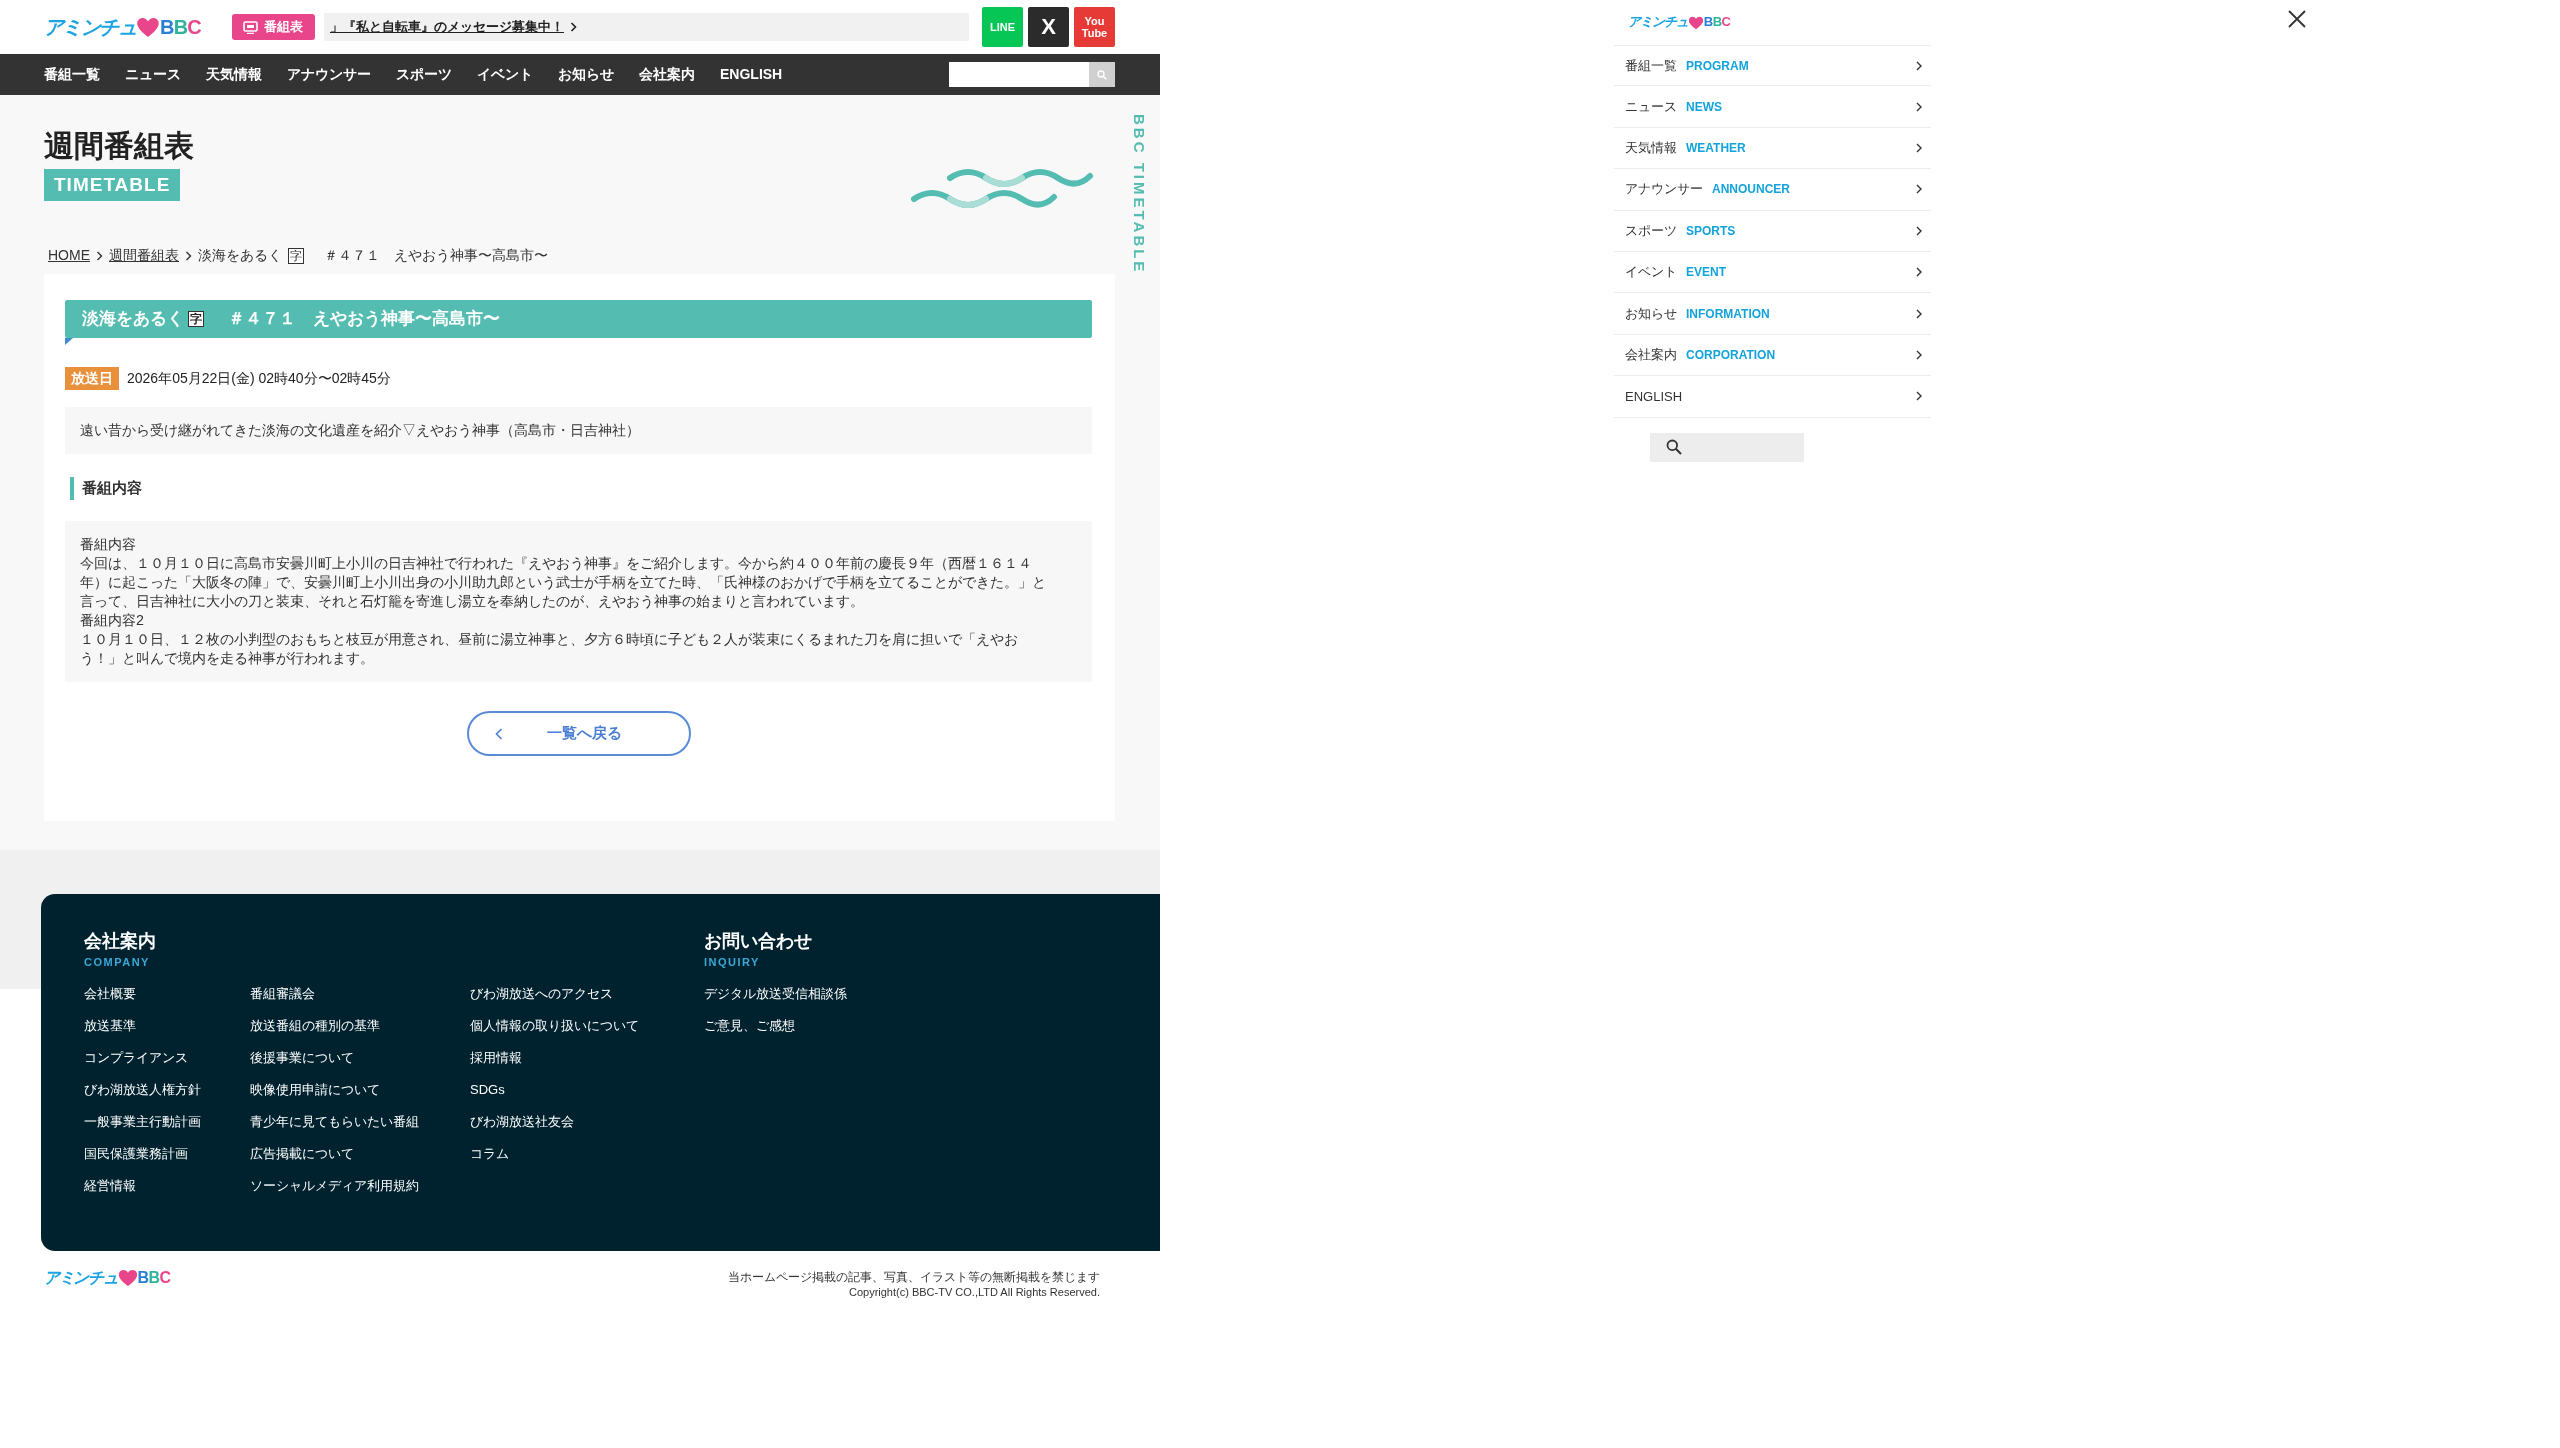 This screenshot has width=2560, height=1448. I want to click on ribbon-fold-icon, so click(69, 341).